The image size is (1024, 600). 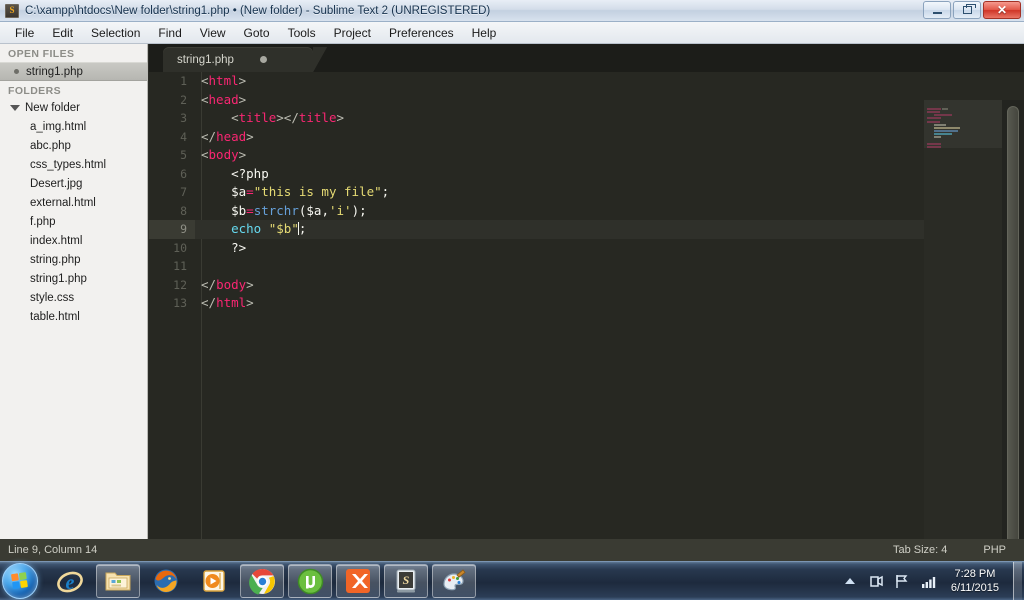 What do you see at coordinates (16, 71) in the screenshot?
I see `dirty-dot-icon` at bounding box center [16, 71].